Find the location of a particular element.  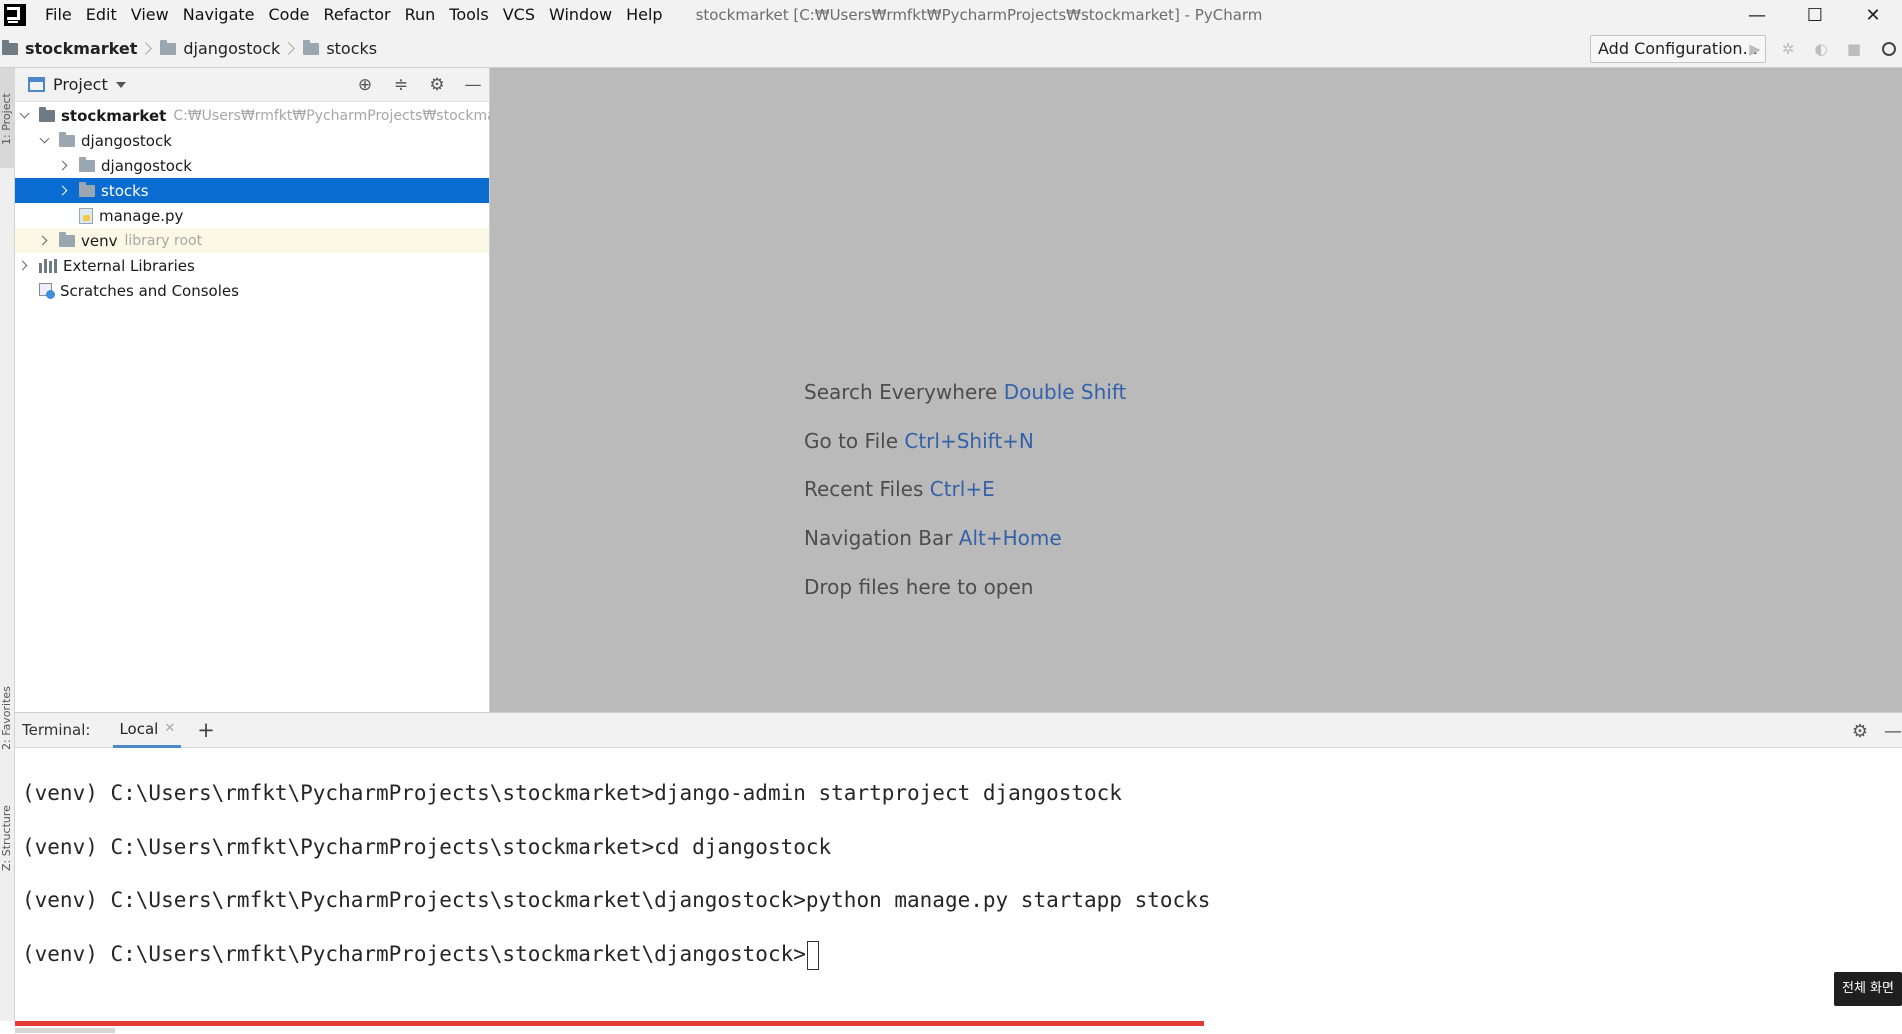

tree-item-venv: venv library root is located at coordinates (252, 240).